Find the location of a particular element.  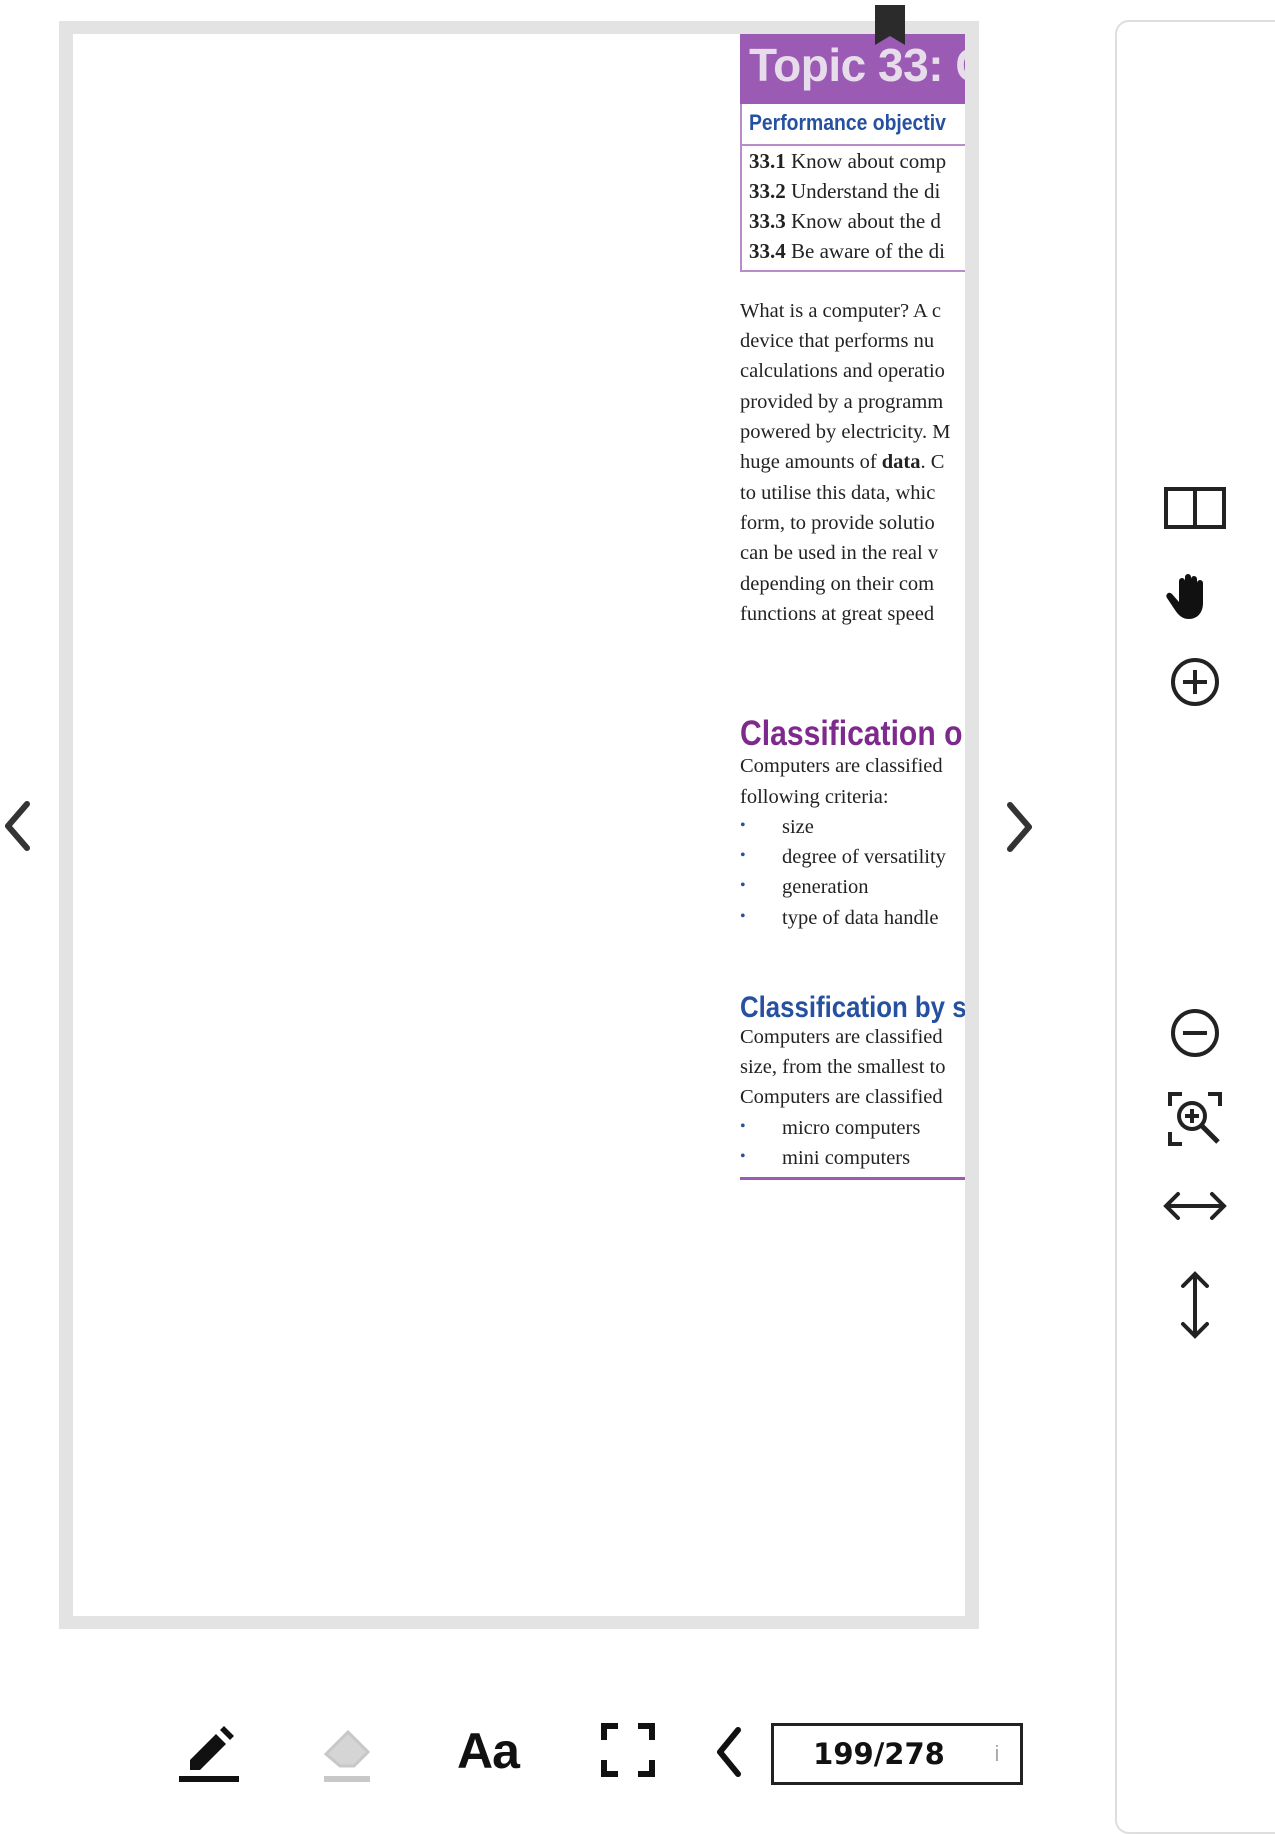

zoom-out-icon is located at coordinates (1195, 1033).